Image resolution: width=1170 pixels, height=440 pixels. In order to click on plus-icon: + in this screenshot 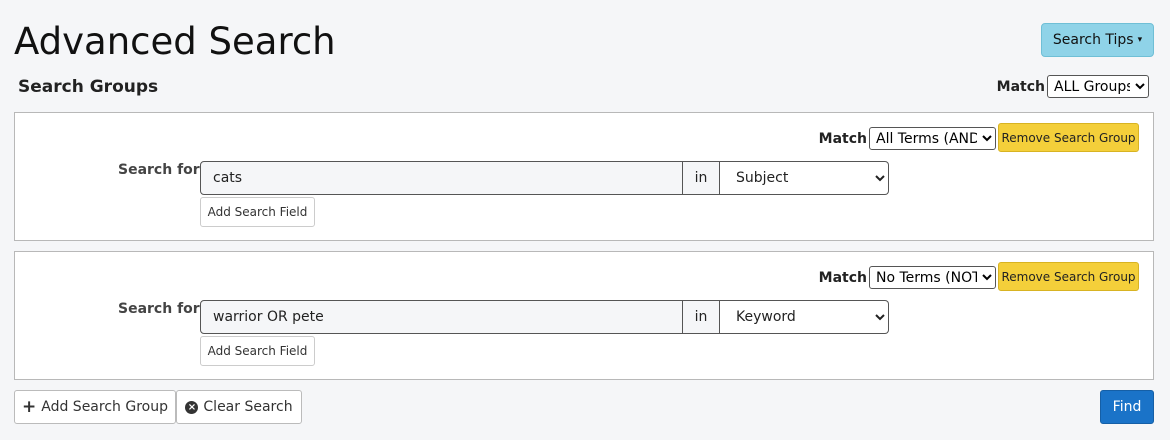, I will do `click(29, 406)`.